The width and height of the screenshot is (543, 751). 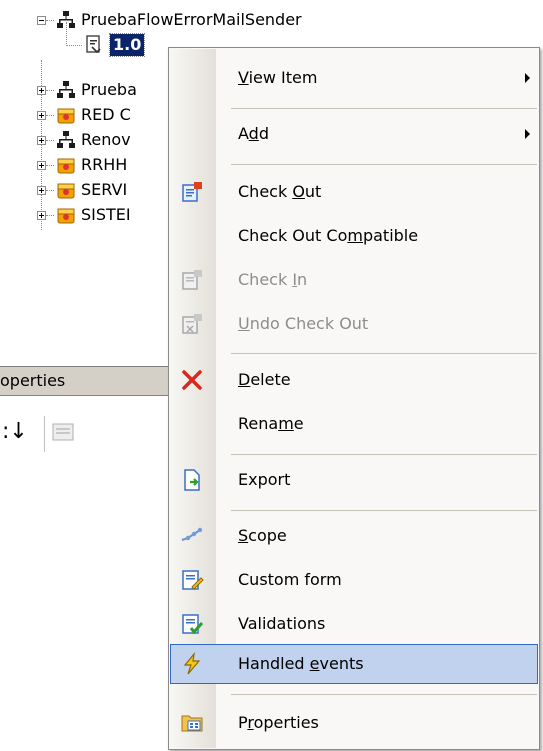 I want to click on collapse-icon, so click(x=41, y=20).